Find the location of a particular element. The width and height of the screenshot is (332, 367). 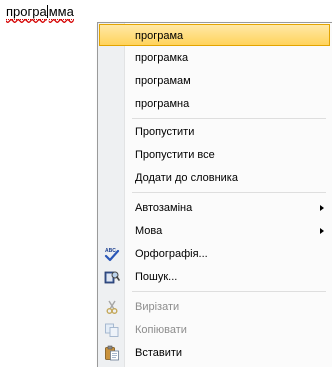

cut-label: Вирізати is located at coordinates (157, 307).